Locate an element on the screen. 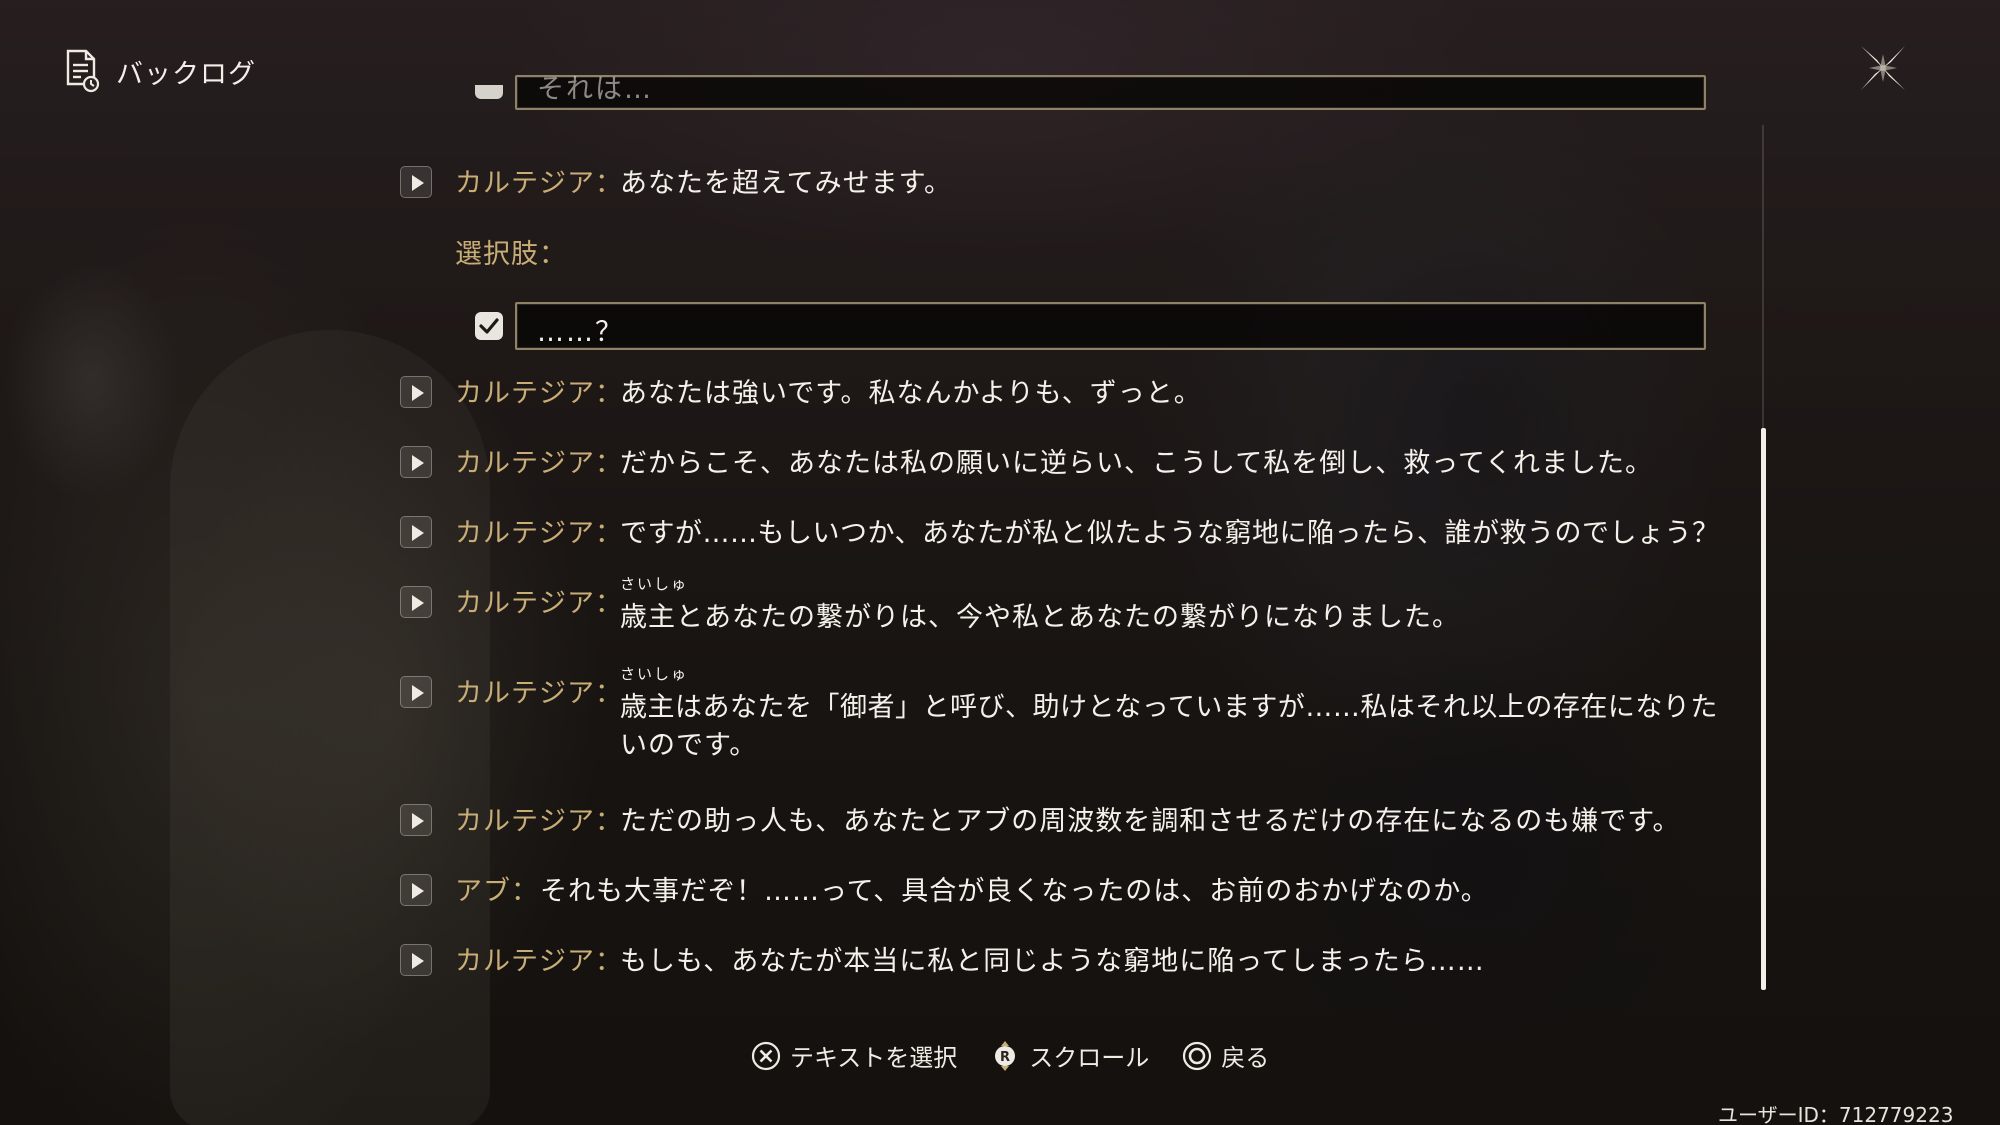  background-creature is located at coordinates (110, 400).